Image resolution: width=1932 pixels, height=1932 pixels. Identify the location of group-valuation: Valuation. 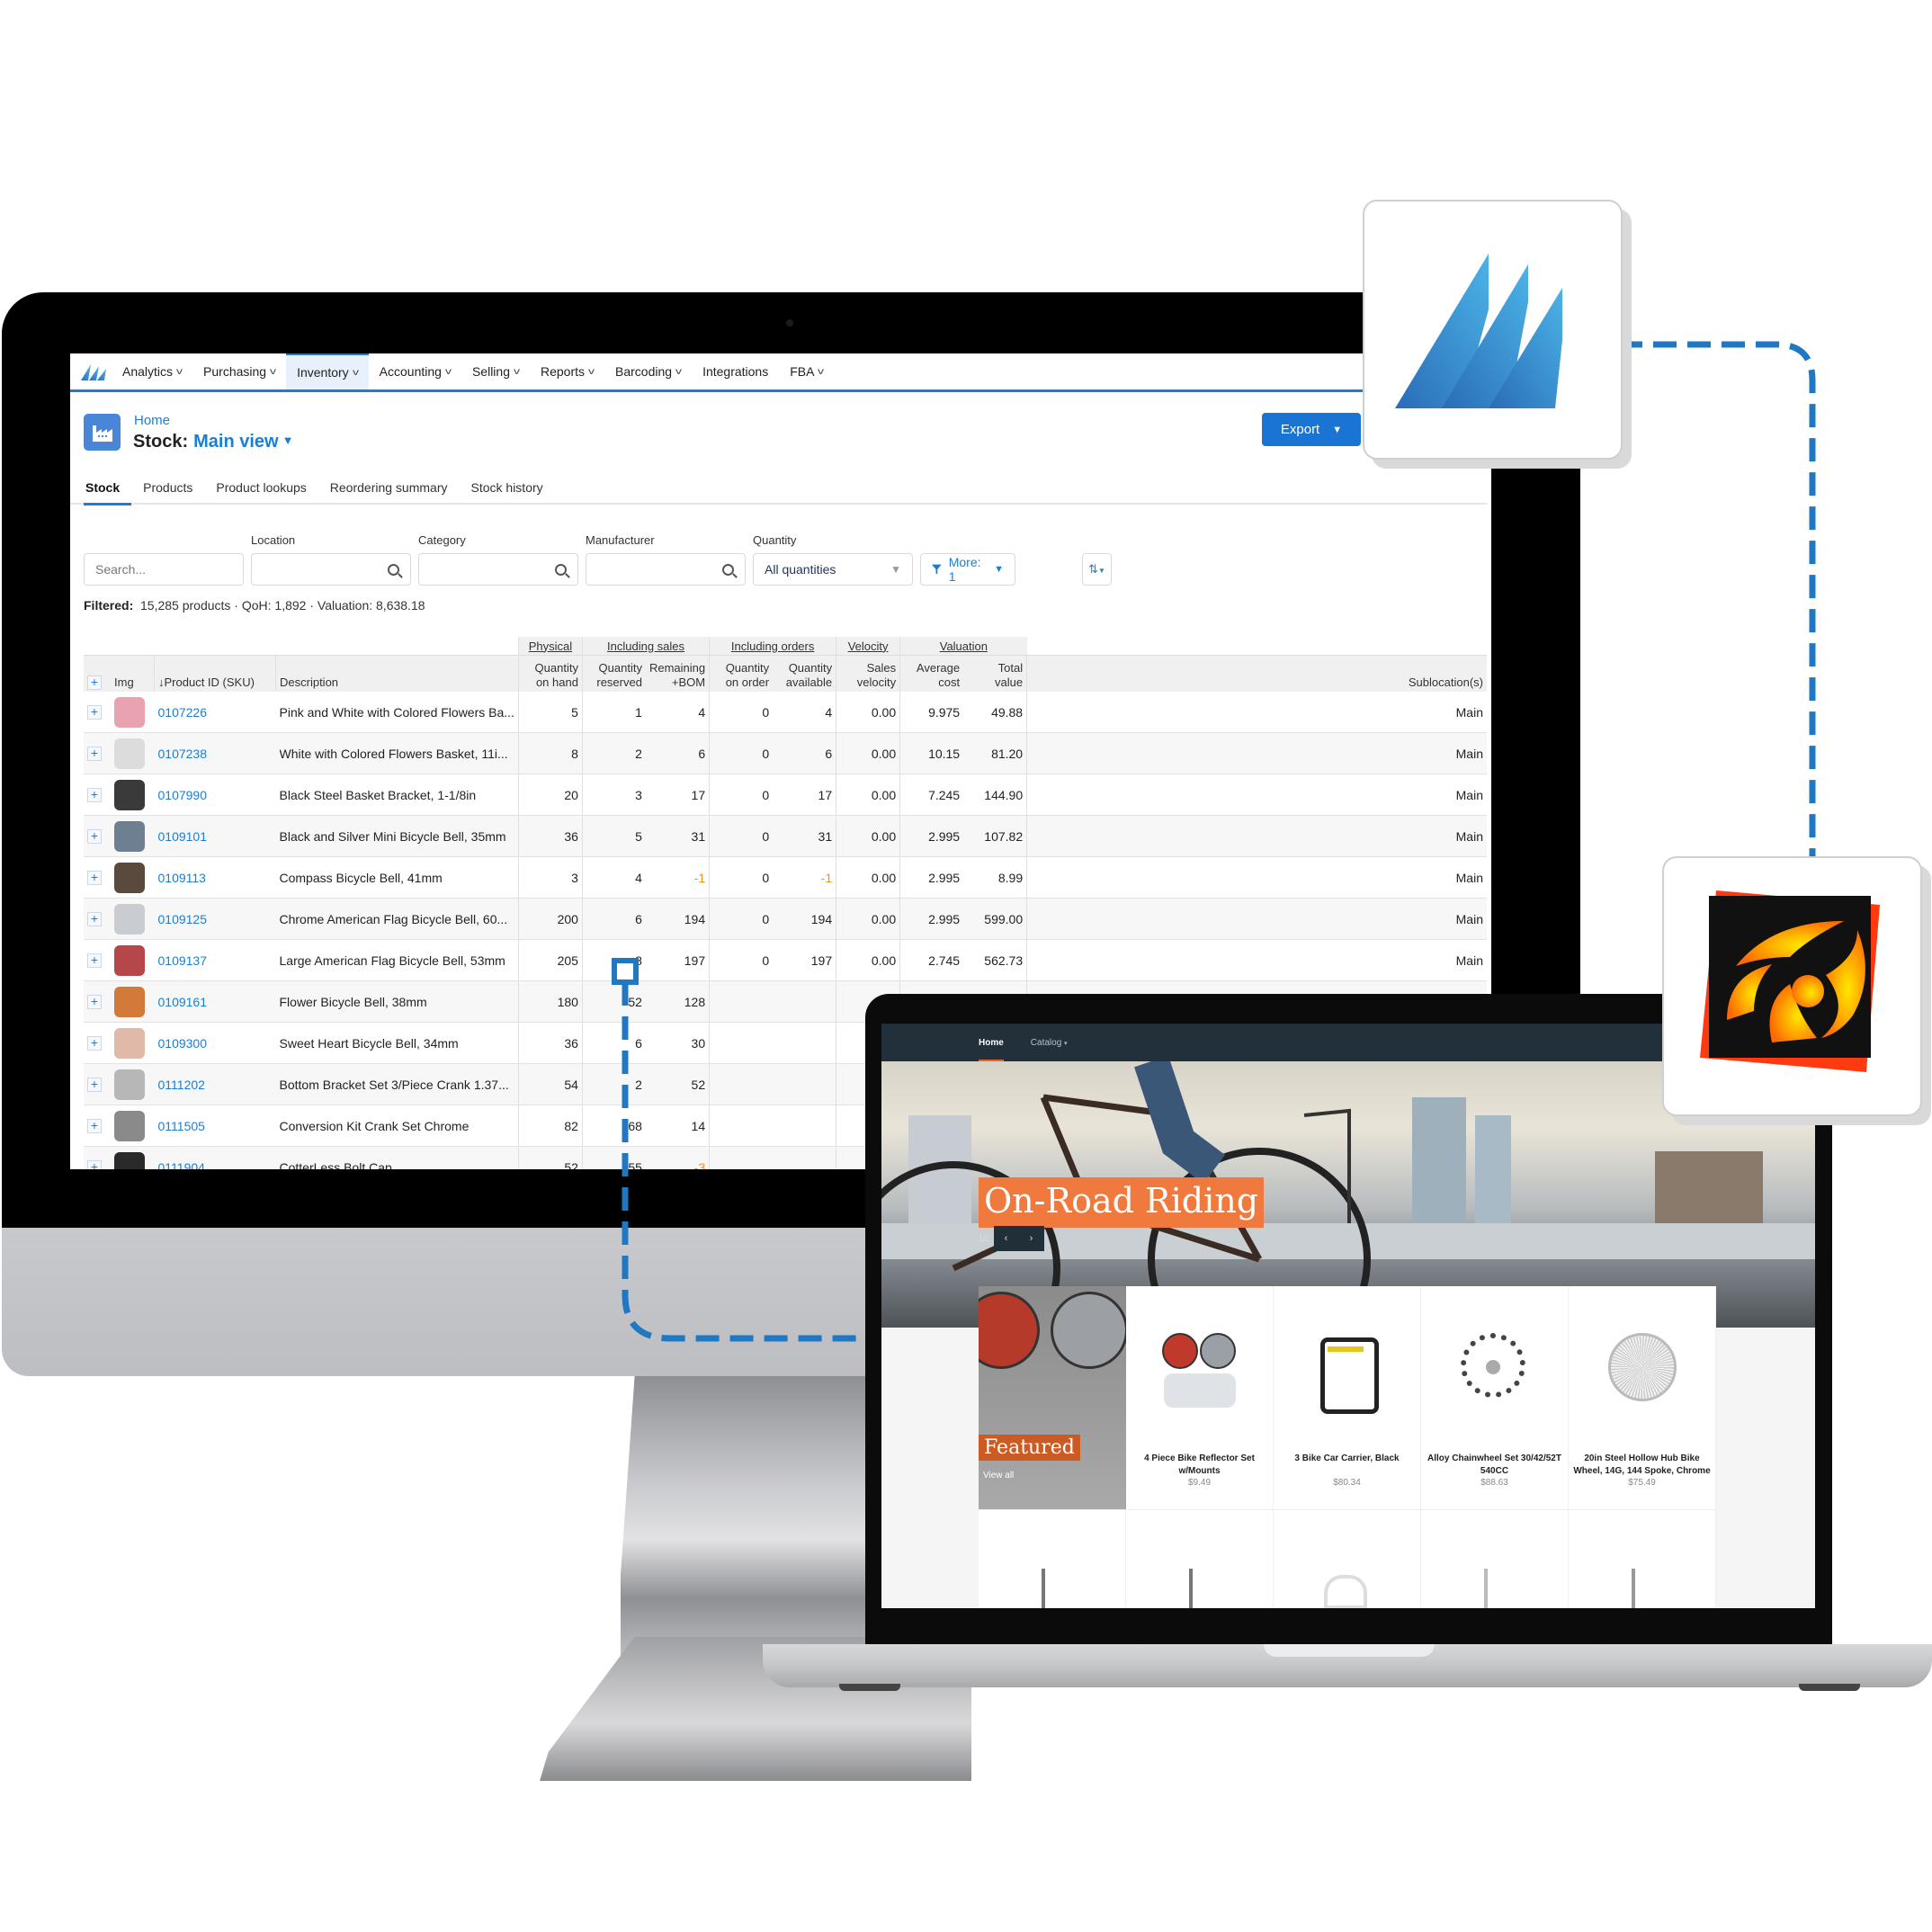
(963, 646).